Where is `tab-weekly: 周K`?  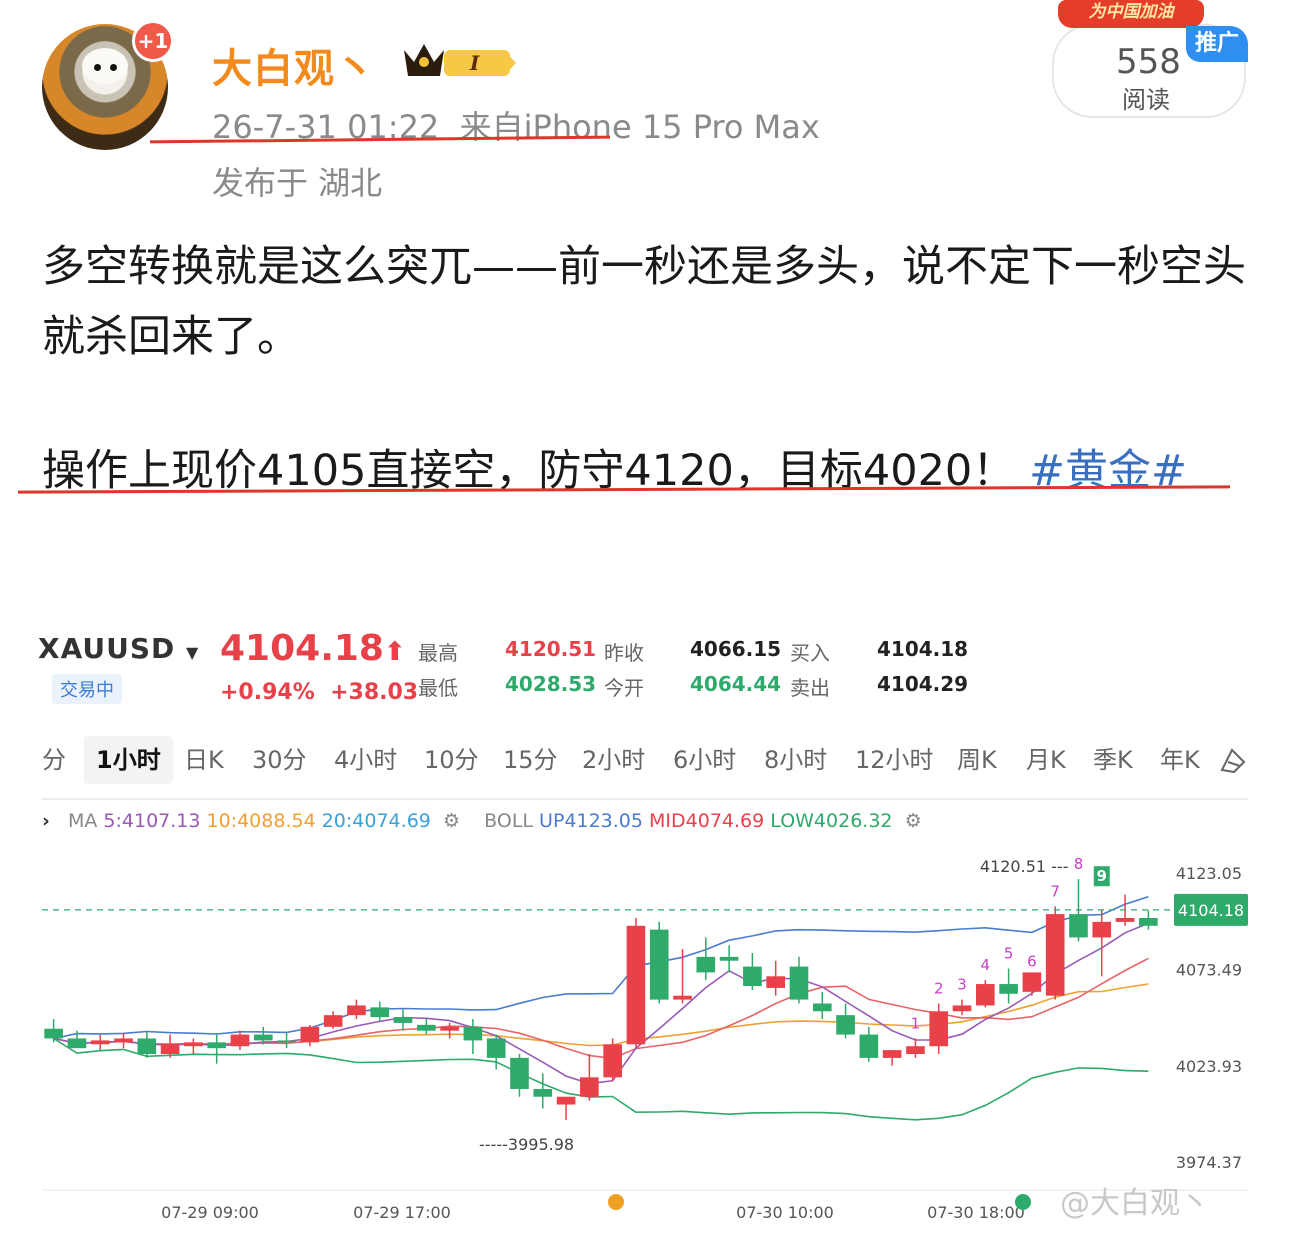
tab-weekly: 周K is located at coordinates (977, 760).